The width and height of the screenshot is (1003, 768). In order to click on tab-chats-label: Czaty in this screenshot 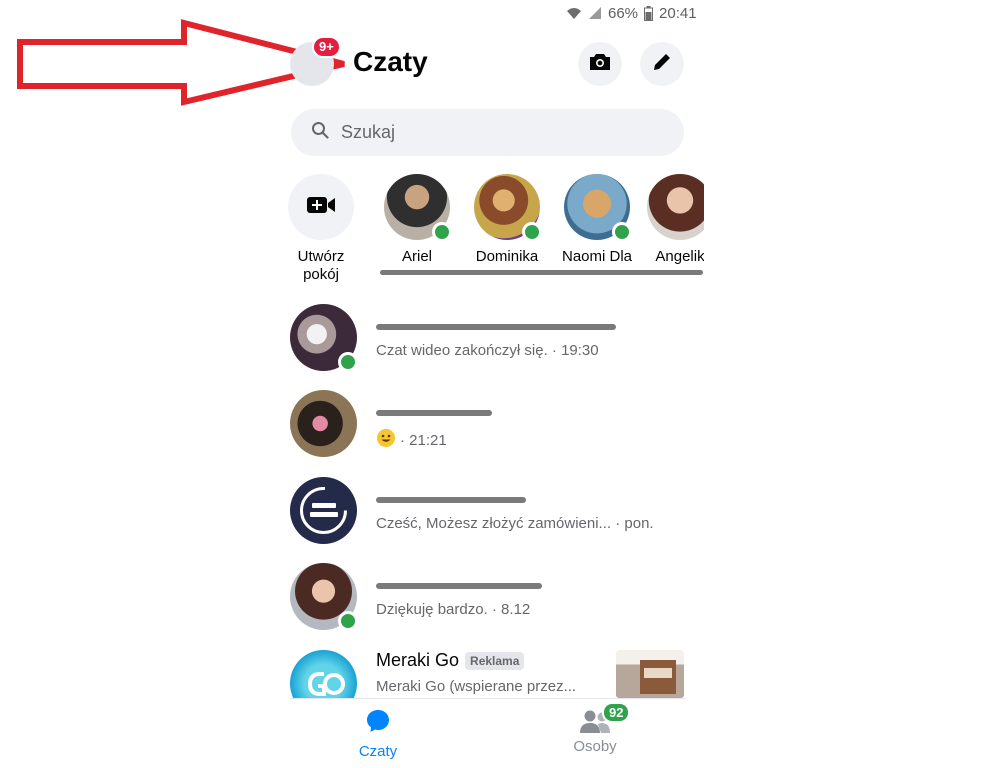, I will do `click(378, 751)`.